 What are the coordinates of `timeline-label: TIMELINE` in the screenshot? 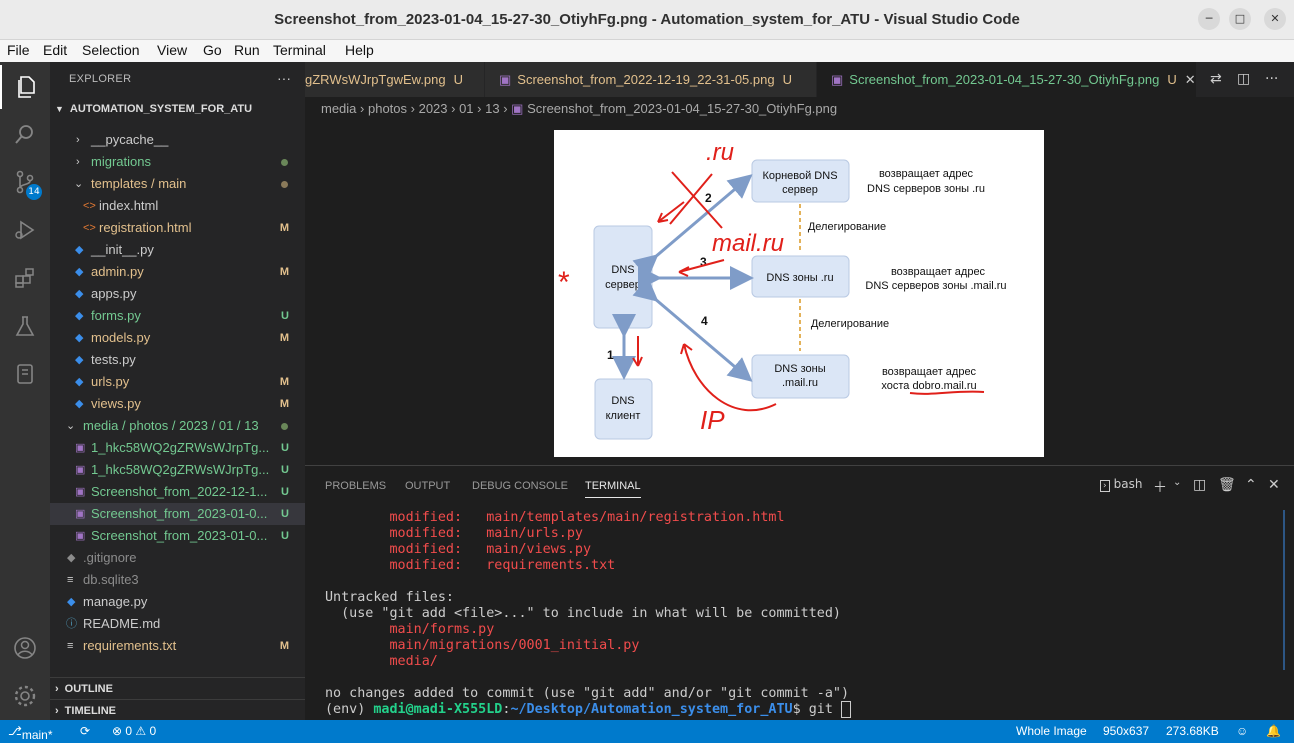 It's located at (90, 711).